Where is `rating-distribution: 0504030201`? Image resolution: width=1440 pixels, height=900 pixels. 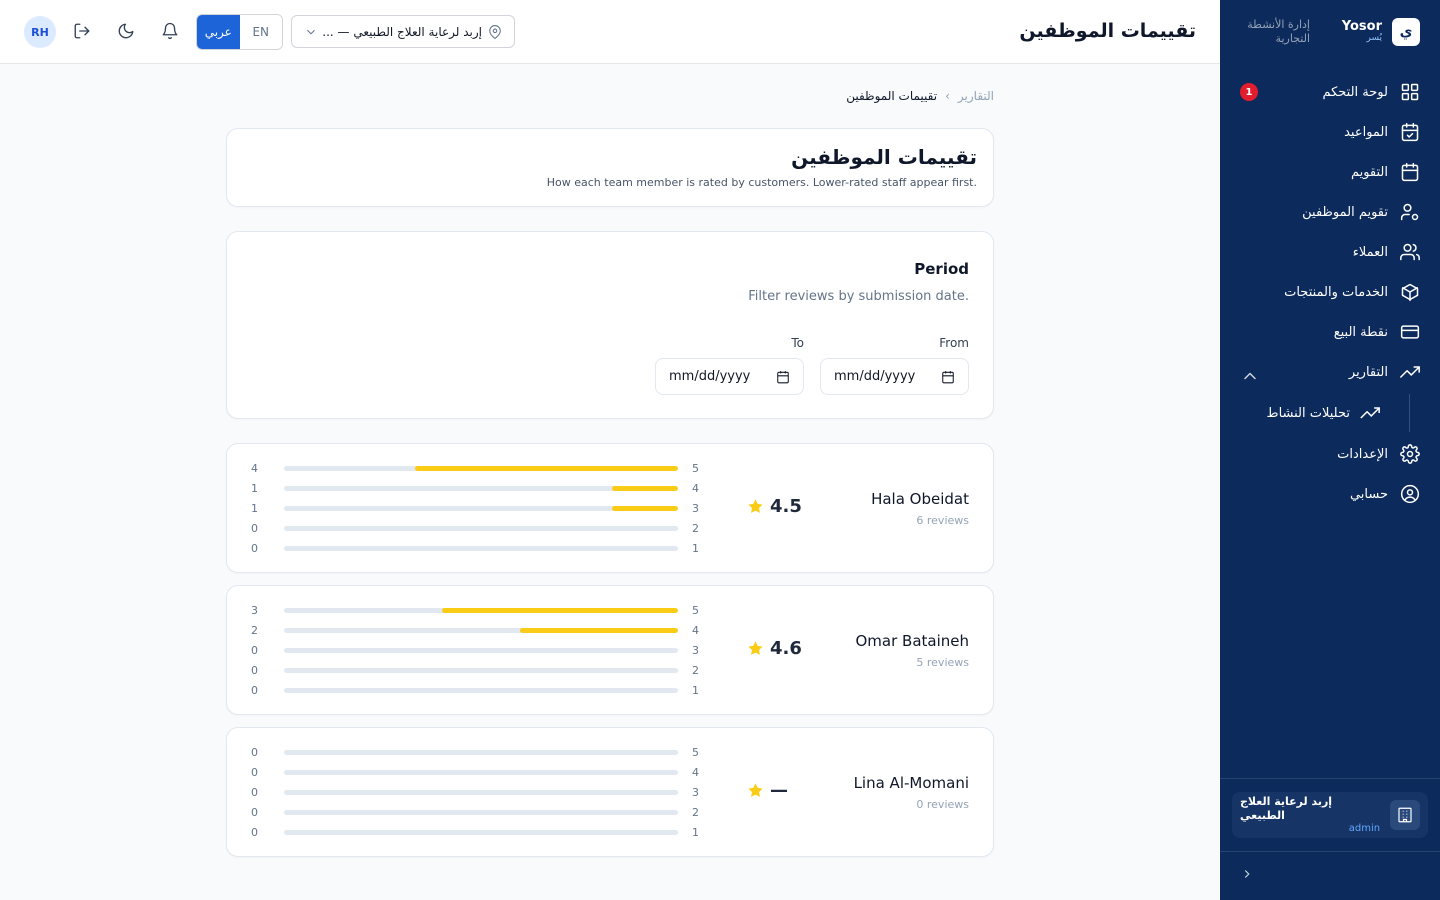 rating-distribution: 0504030201 is located at coordinates (476, 792).